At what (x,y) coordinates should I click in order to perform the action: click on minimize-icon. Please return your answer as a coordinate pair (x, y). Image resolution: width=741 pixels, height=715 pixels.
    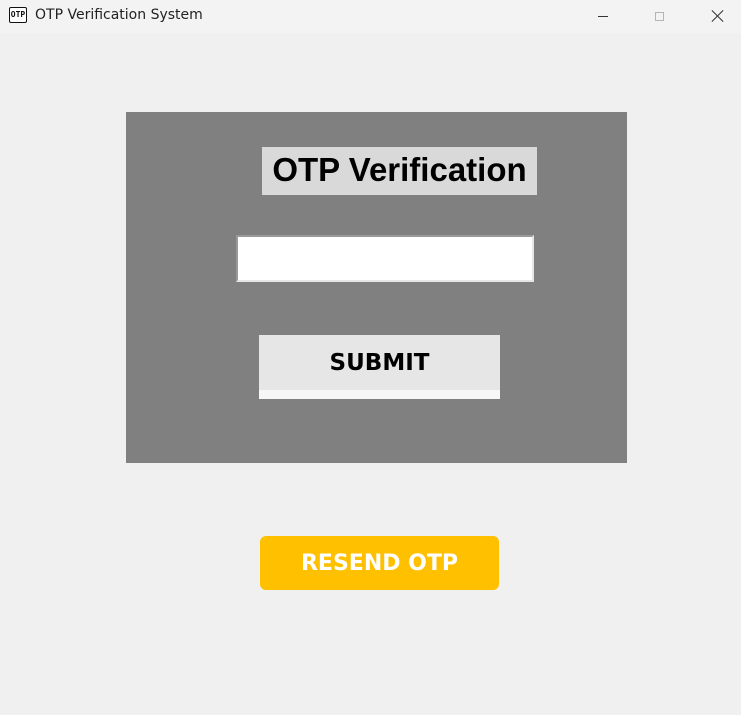
    Looking at the image, I should click on (603, 16).